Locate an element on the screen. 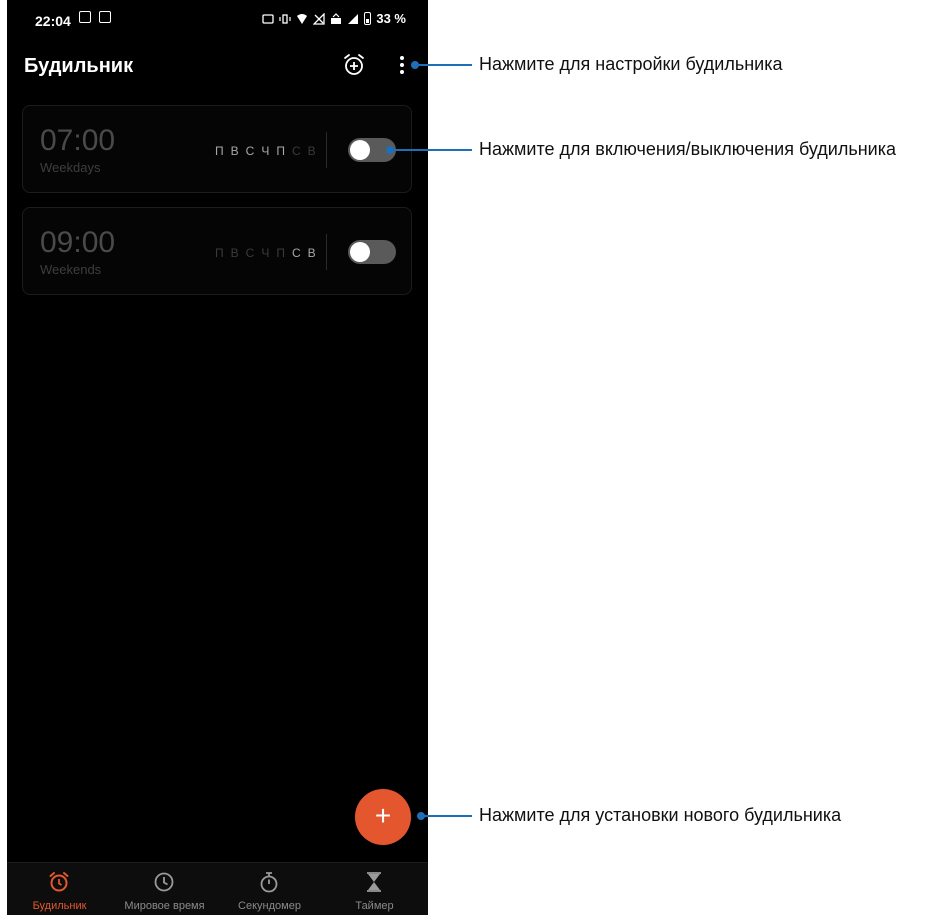 The width and height of the screenshot is (944, 915). alarm-time: 09:00 is located at coordinates (78, 242).